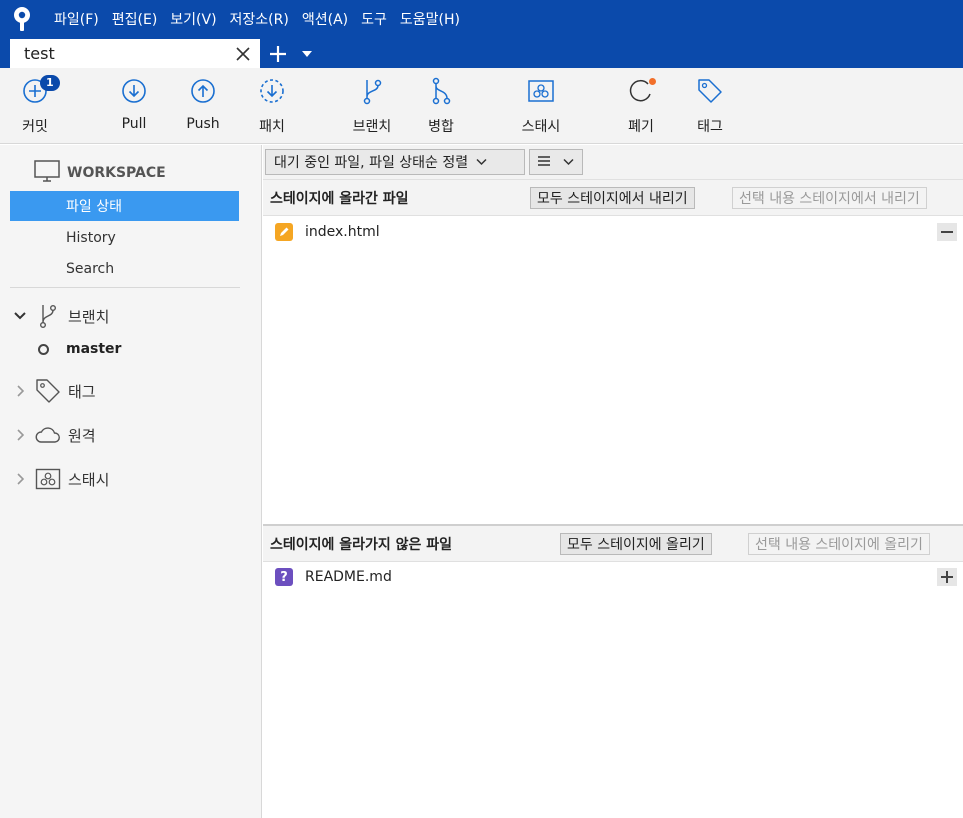 This screenshot has height=818, width=963. I want to click on cloud-icon, so click(48, 435).